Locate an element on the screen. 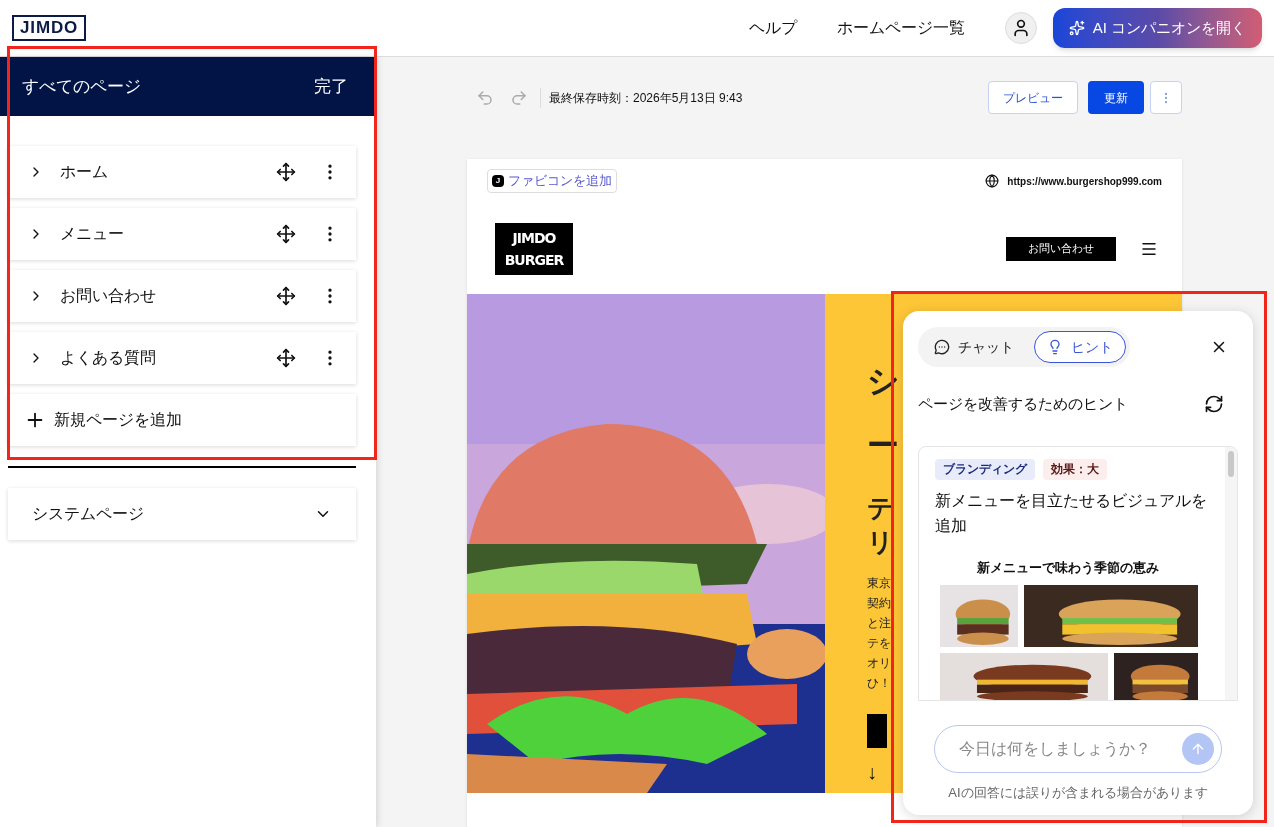  done-button: 完了 is located at coordinates (331, 86).